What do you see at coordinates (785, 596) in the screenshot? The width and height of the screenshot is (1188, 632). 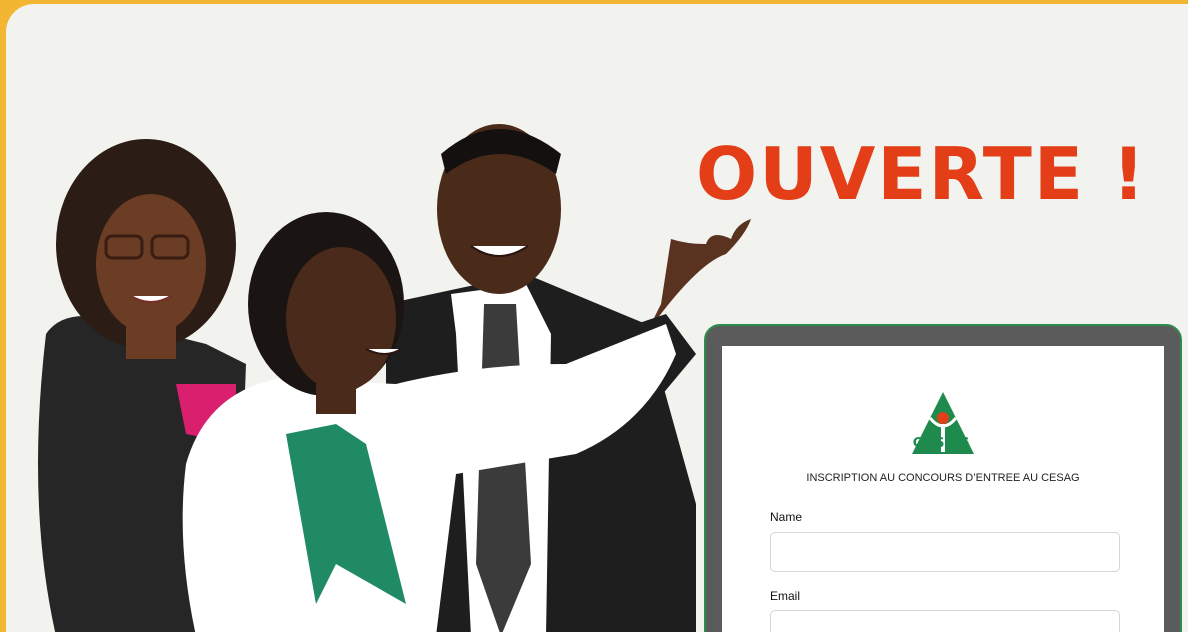 I see `email-label: Email` at bounding box center [785, 596].